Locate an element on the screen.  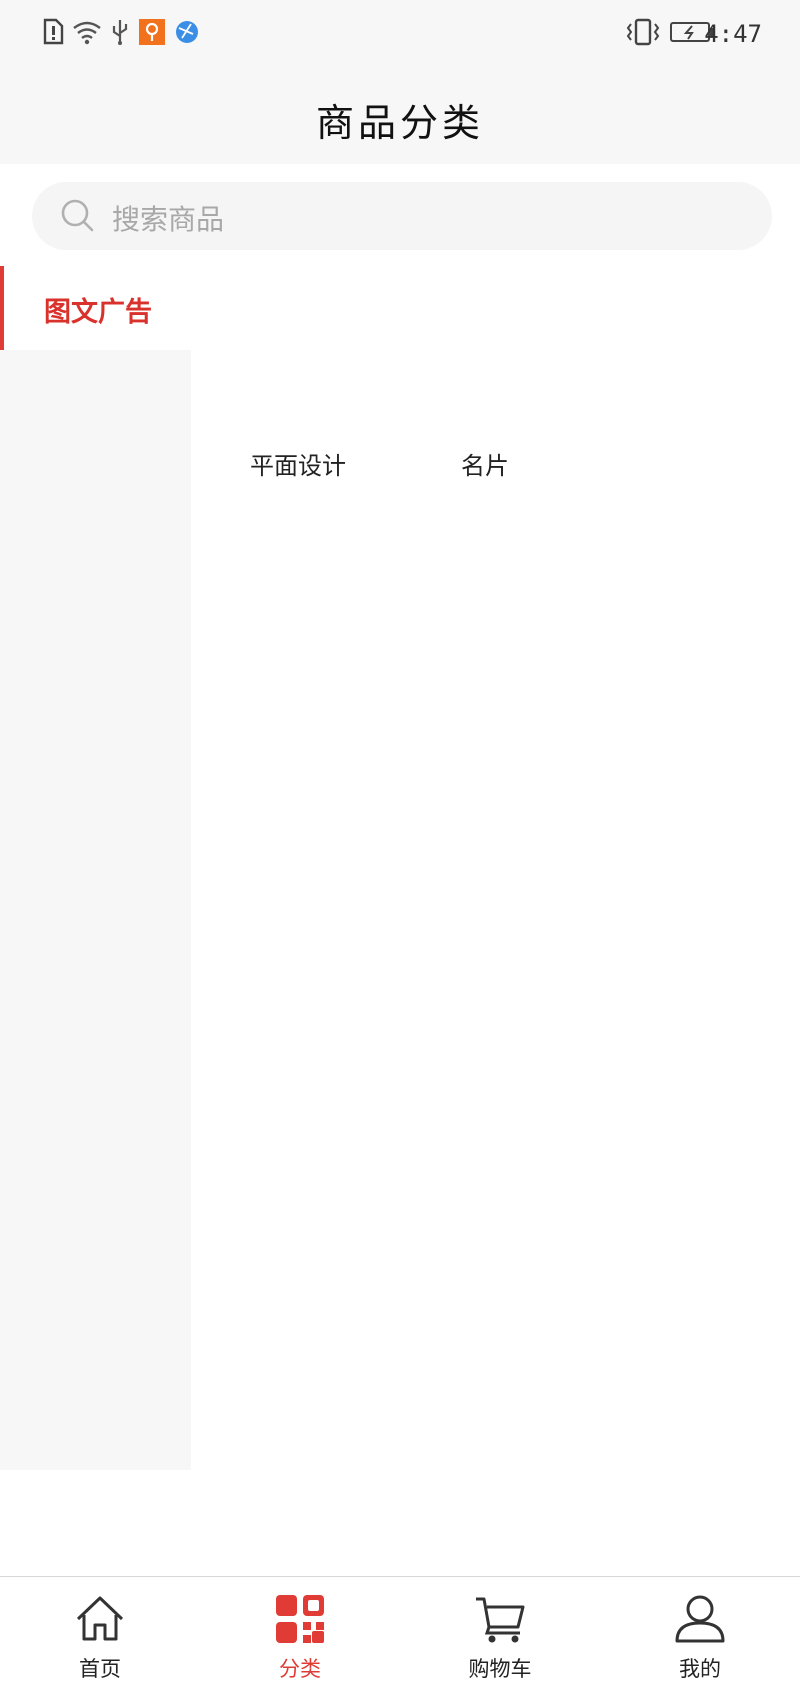
page-header: 商品分类 is located at coordinates (400, 117).